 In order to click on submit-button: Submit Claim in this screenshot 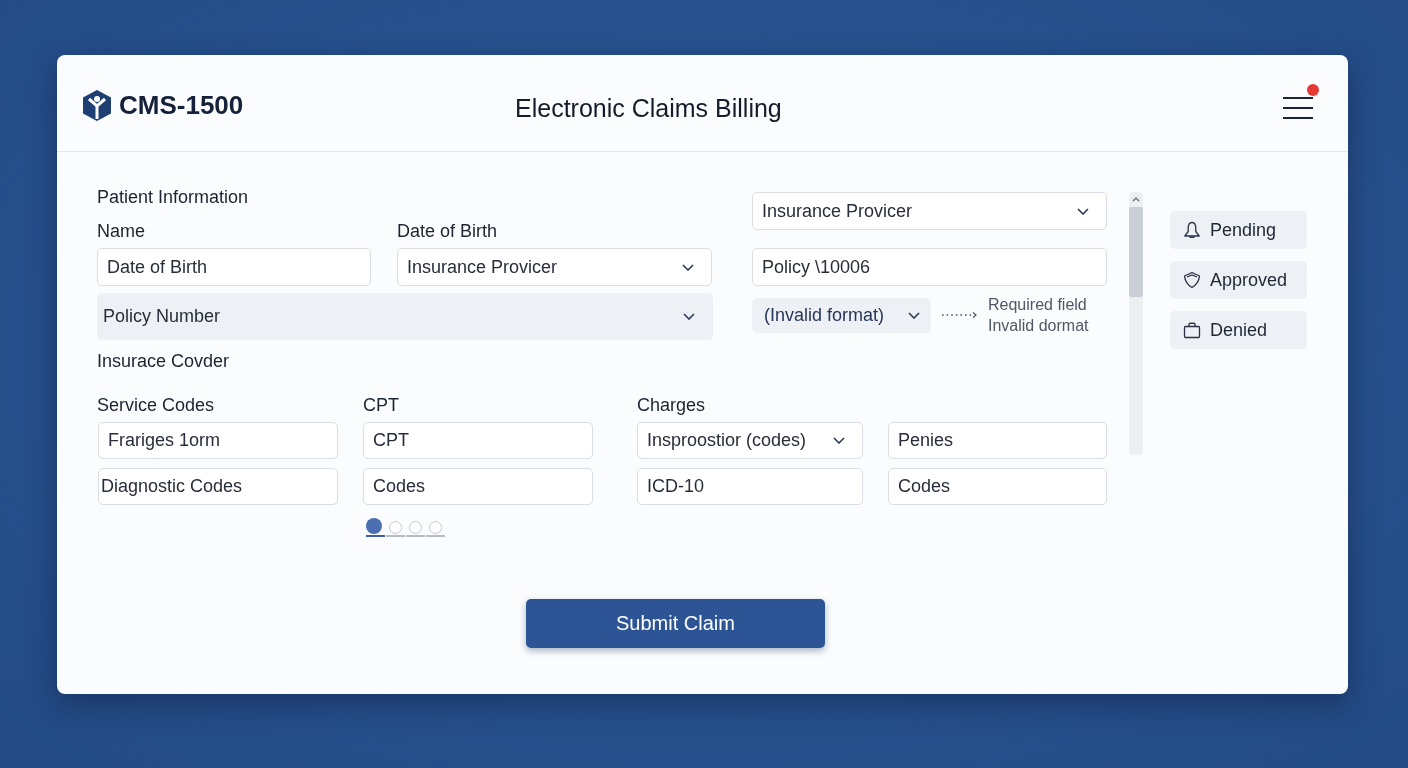, I will do `click(675, 623)`.